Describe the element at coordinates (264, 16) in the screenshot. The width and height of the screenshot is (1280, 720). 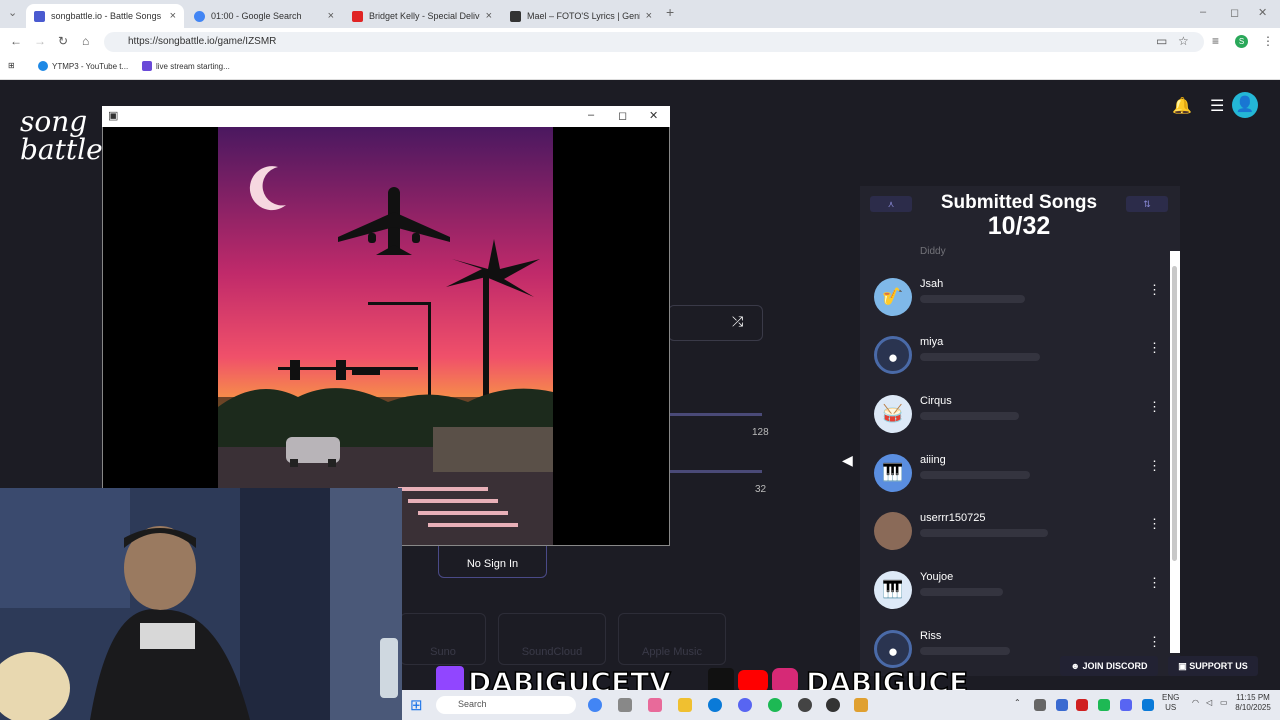
I see `tab-google-search: 01:00 - Google Search ×` at that location.